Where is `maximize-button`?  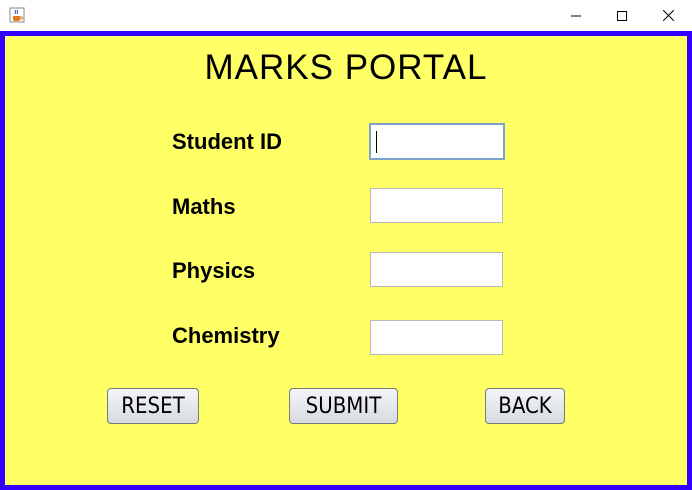 maximize-button is located at coordinates (622, 15).